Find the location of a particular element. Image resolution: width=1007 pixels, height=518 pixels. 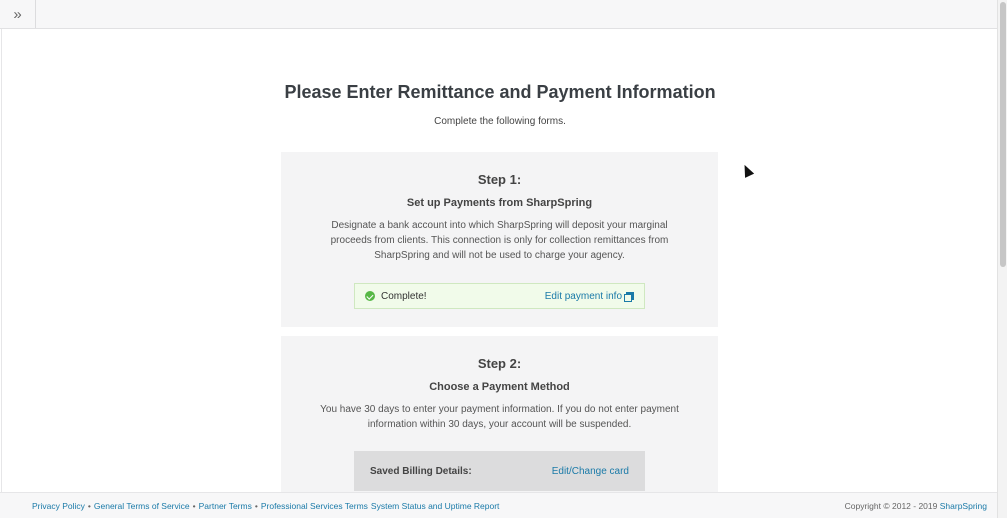

scrollbar-thumb is located at coordinates (1003, 134).